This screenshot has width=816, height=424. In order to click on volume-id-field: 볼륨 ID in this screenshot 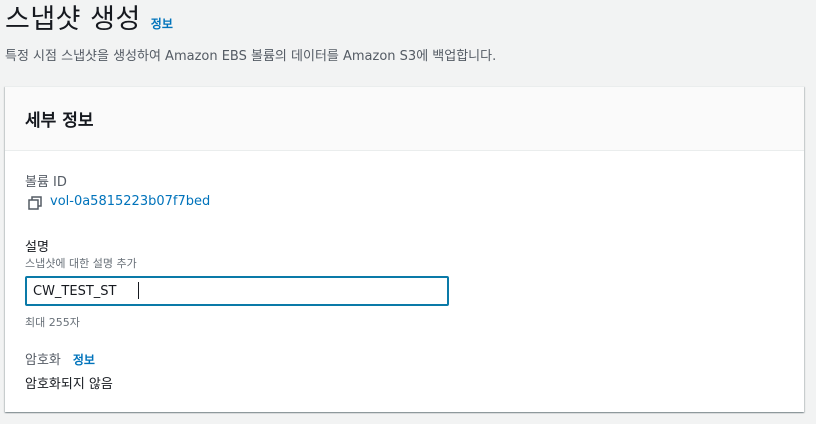, I will do `click(46, 180)`.